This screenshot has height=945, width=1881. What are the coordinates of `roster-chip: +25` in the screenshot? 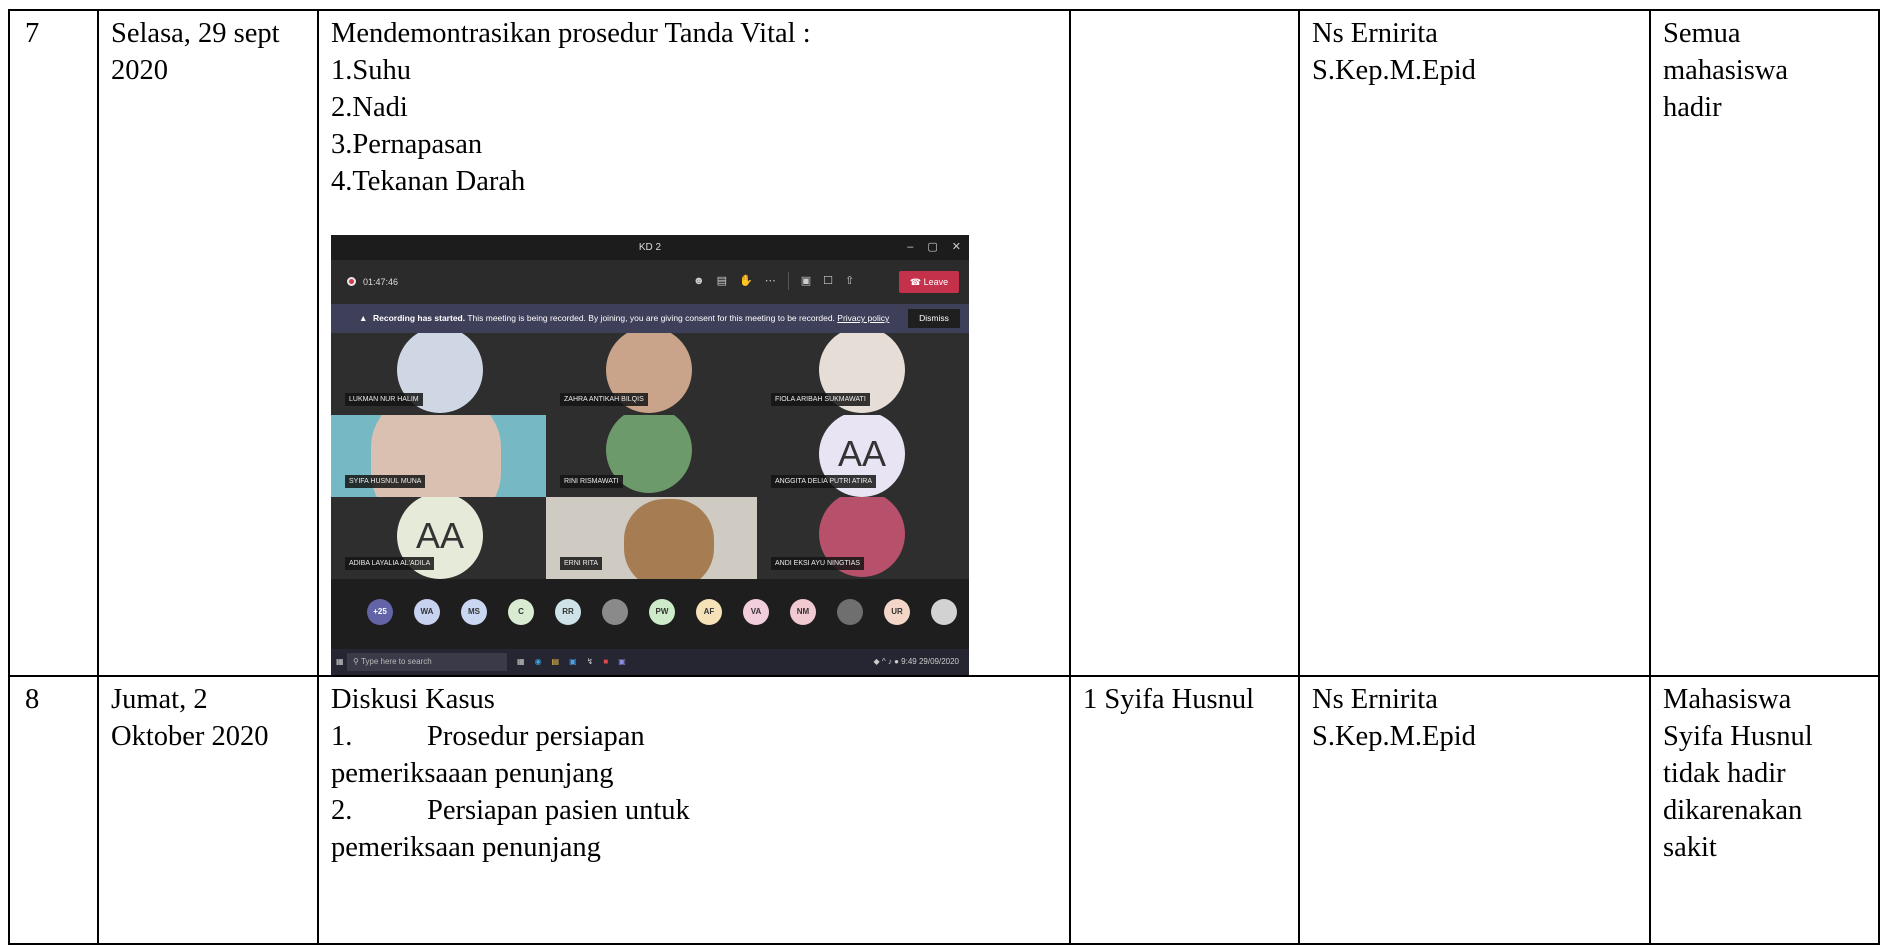 It's located at (380, 612).